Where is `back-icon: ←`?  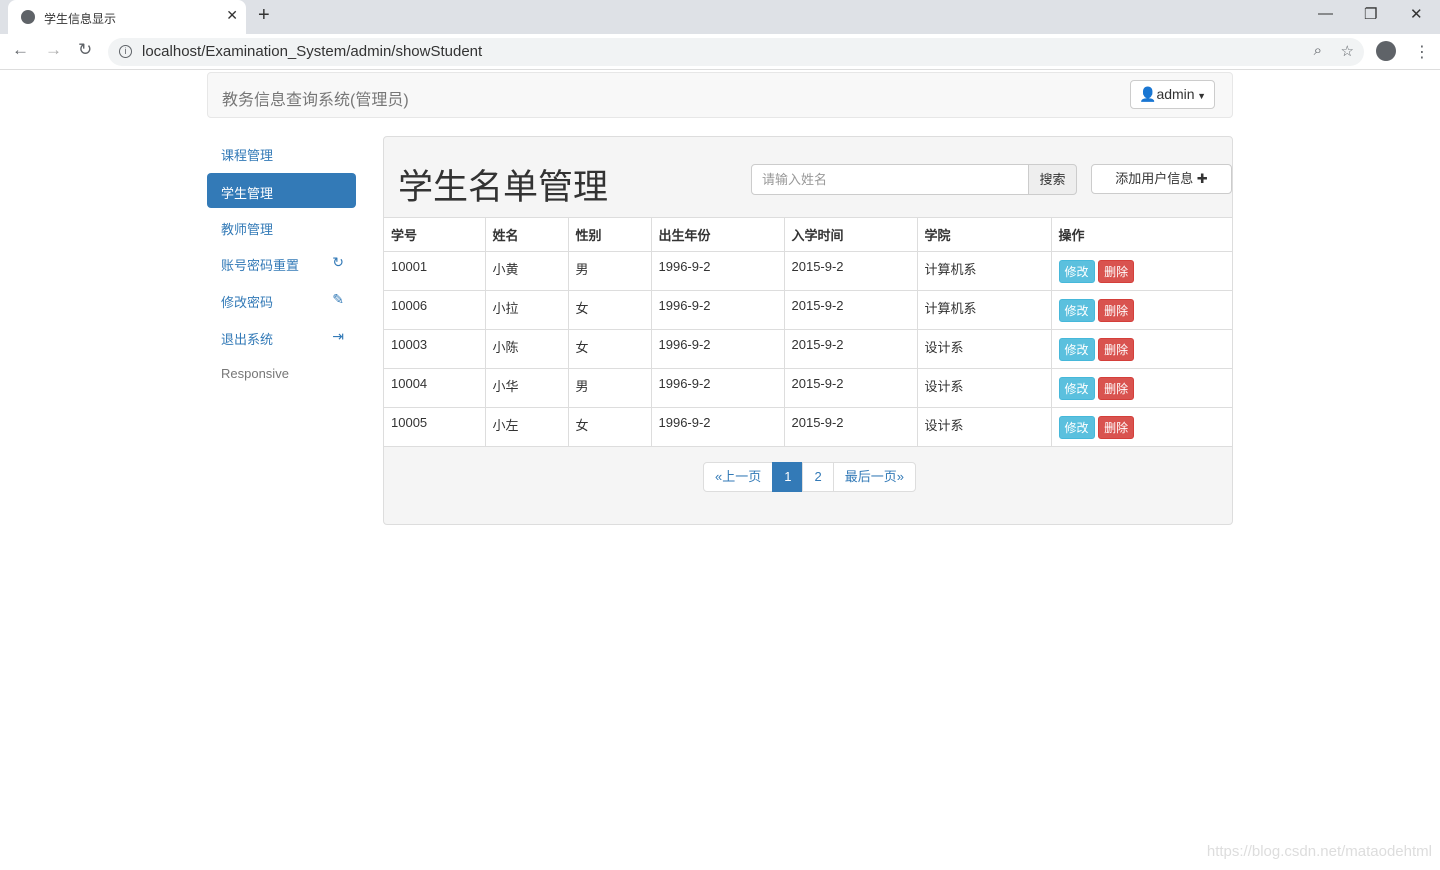
back-icon: ← is located at coordinates (20, 50).